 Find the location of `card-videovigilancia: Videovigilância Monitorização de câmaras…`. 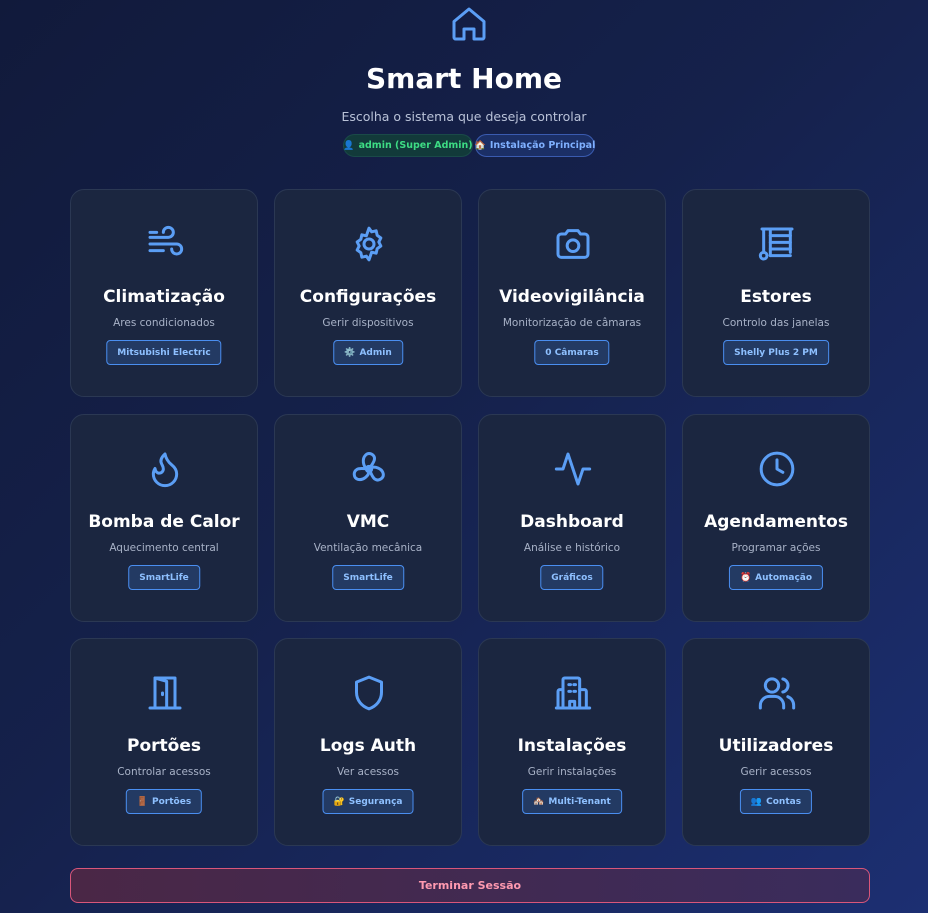

card-videovigilancia: Videovigilância Monitorização de câmaras… is located at coordinates (572, 293).